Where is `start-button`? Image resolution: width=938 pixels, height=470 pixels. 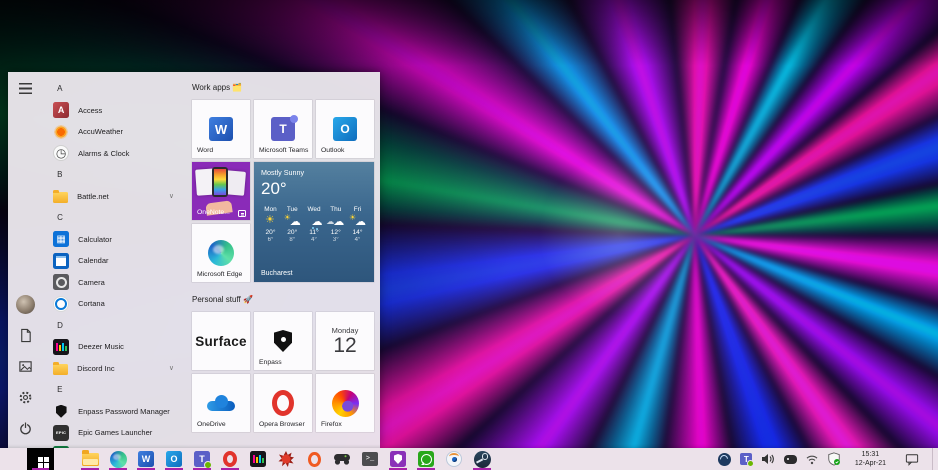
start-button is located at coordinates (40, 459).